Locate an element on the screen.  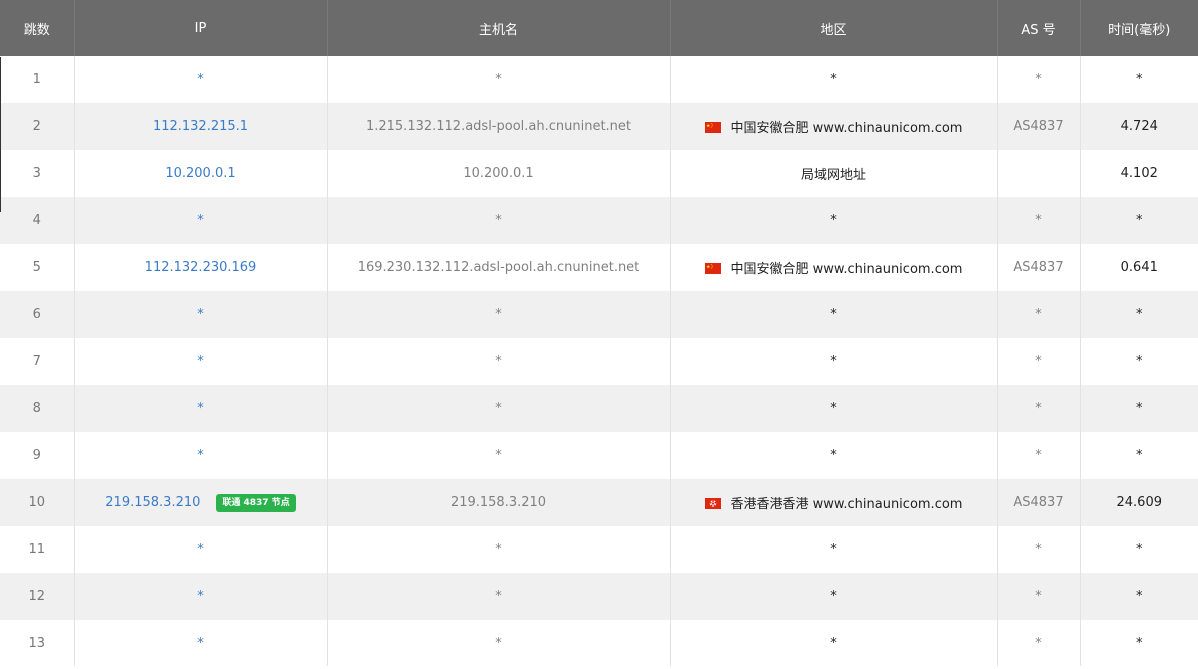
ip-cell: 219.158.3.210 联通 4837 节点 is located at coordinates (201, 502).